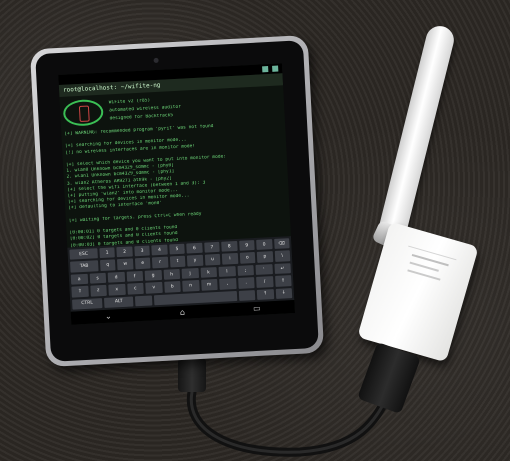  Describe the element at coordinates (190, 273) in the screenshot. I see `keyboard-key: j` at that location.